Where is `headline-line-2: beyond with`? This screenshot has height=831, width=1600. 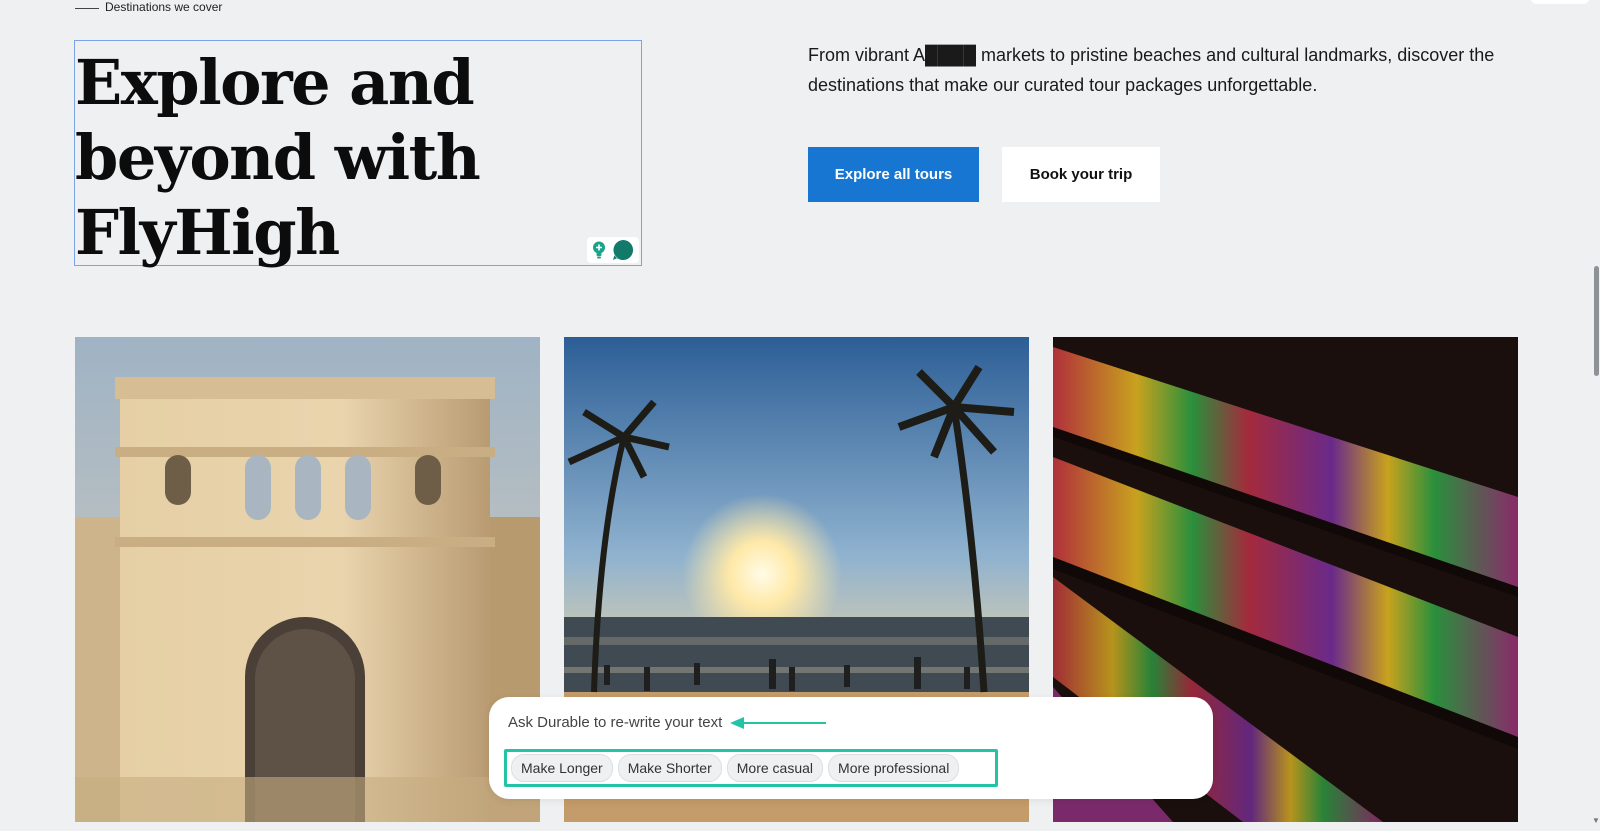 headline-line-2: beyond with is located at coordinates (278, 157).